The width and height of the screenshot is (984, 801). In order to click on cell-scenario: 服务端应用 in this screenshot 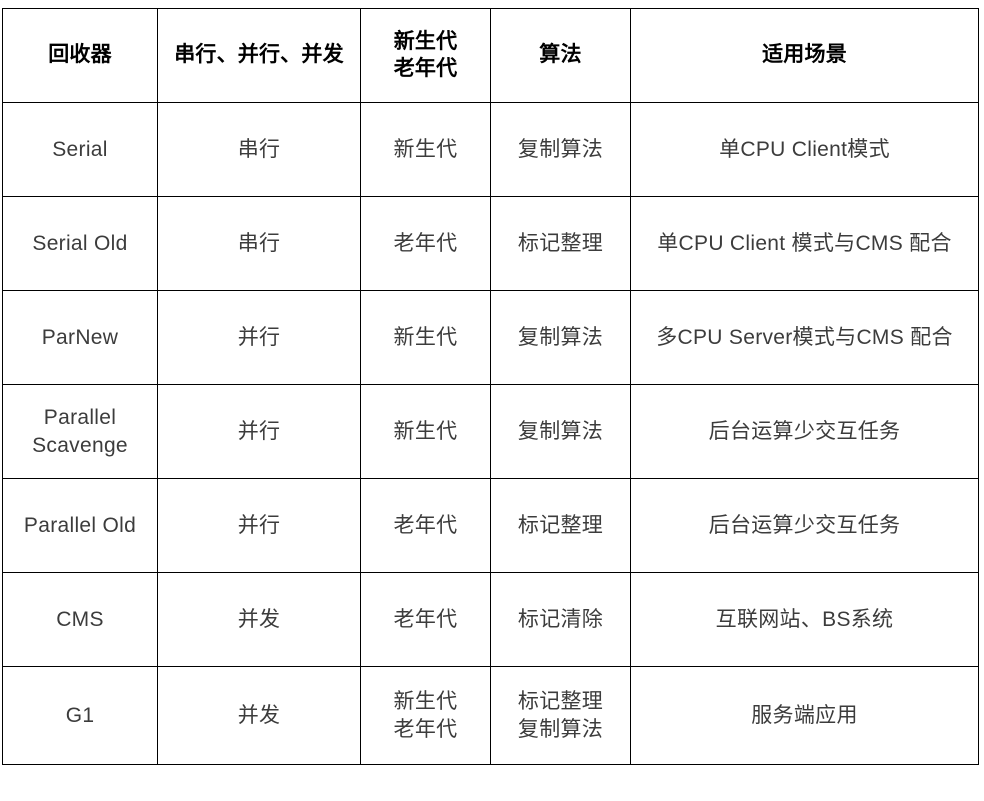, I will do `click(804, 715)`.